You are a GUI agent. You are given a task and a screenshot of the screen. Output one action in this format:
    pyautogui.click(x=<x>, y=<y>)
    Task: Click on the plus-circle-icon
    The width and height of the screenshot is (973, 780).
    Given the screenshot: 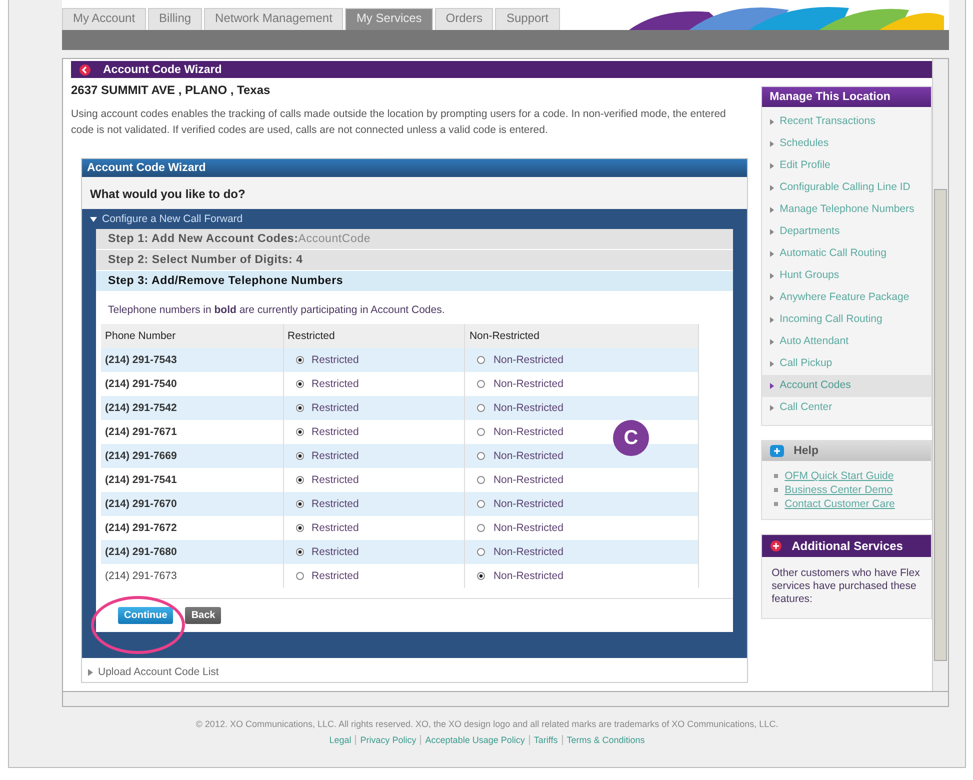 What is the action you would take?
    pyautogui.click(x=776, y=546)
    